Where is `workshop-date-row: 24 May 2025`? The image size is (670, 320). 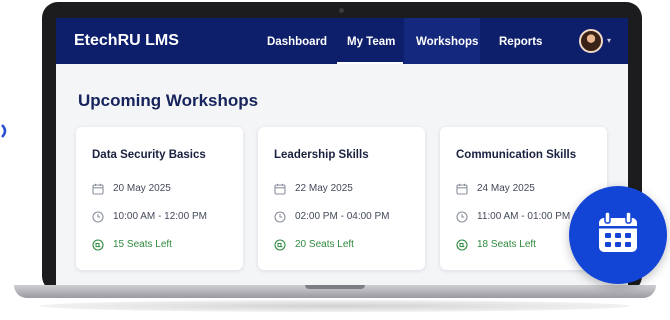 workshop-date-row: 24 May 2025 is located at coordinates (495, 188).